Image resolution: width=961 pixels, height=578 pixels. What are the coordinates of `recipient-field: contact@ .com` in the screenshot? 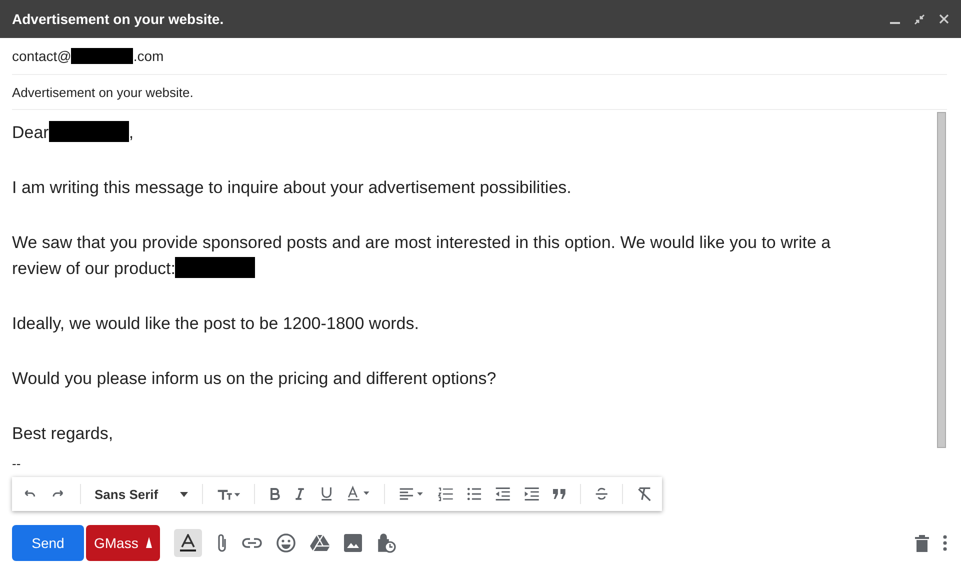 It's located at (479, 56).